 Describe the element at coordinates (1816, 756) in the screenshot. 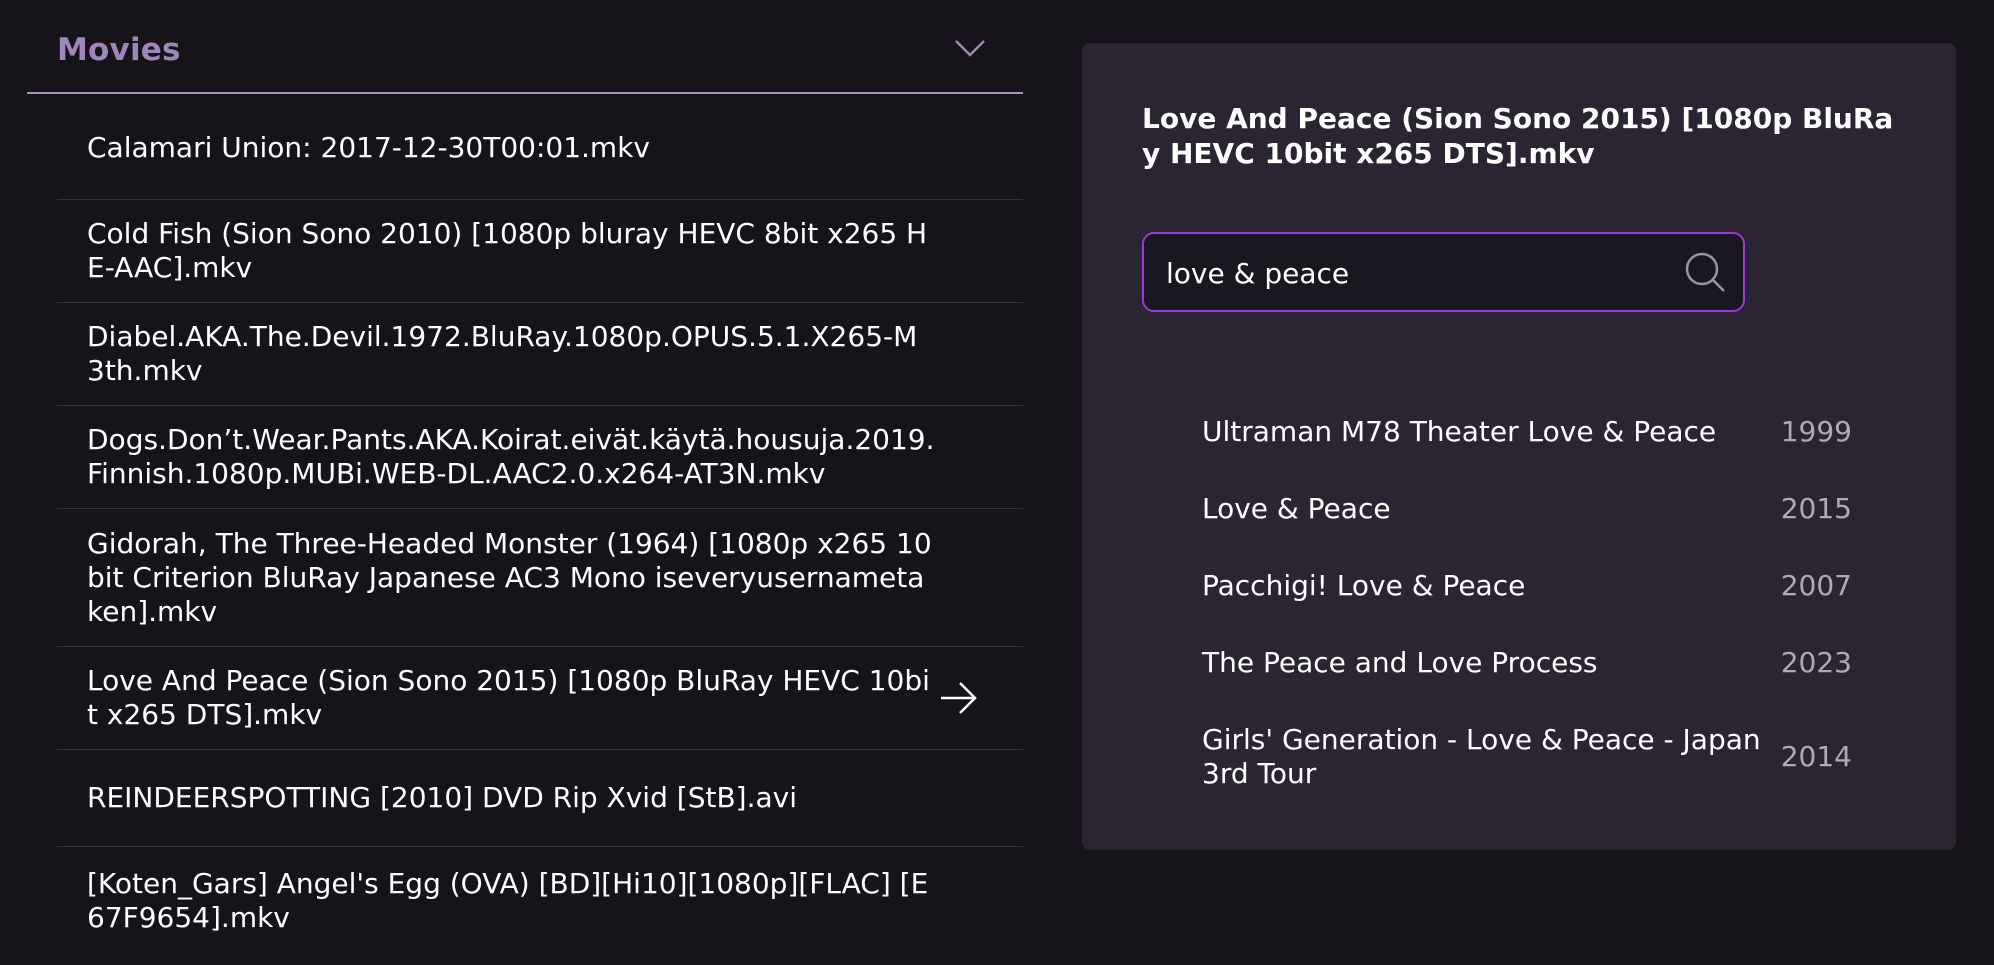

I see `result-year: 2014` at that location.